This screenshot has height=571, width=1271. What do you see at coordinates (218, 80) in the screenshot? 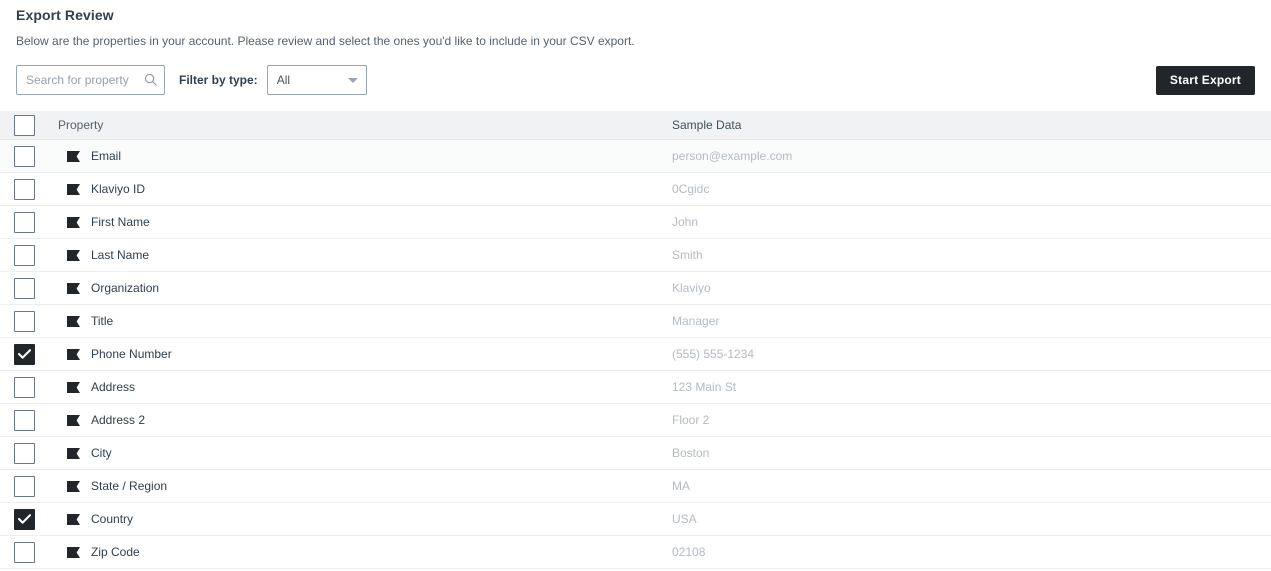
I see `filter-by-type-label: Filter by type:` at bounding box center [218, 80].